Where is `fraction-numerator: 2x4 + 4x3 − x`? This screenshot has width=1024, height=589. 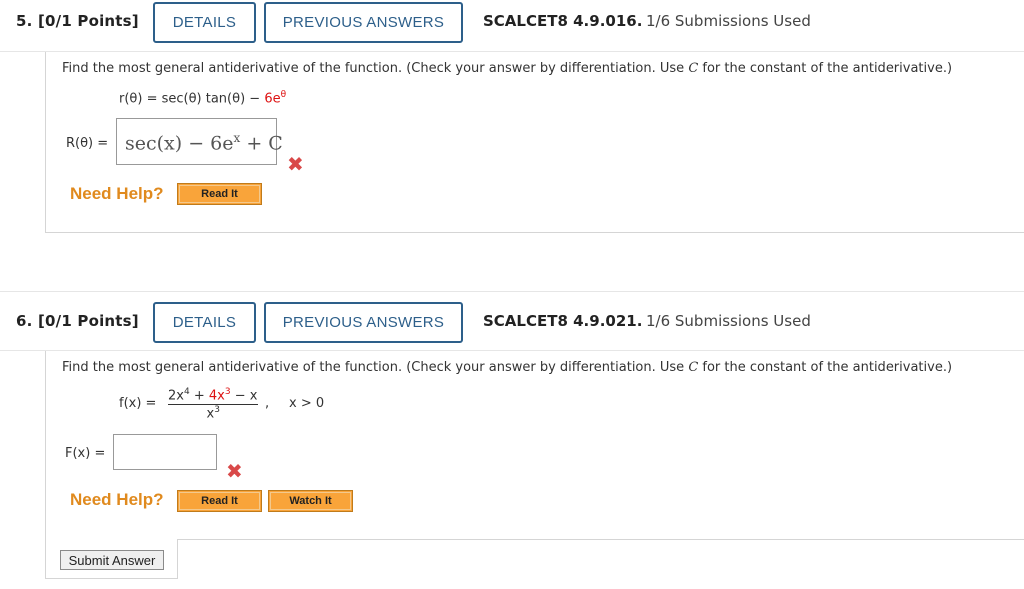 fraction-numerator: 2x4 + 4x3 − x is located at coordinates (213, 396).